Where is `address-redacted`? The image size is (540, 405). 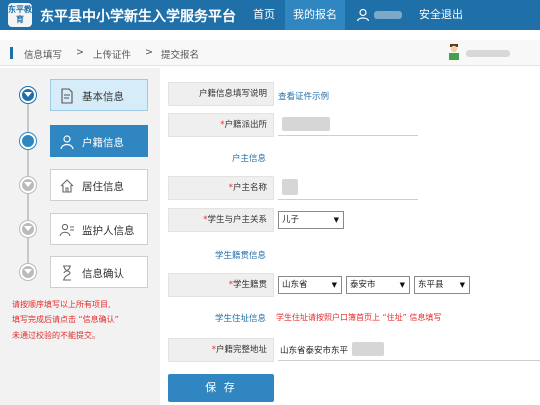
address-redacted is located at coordinates (368, 349).